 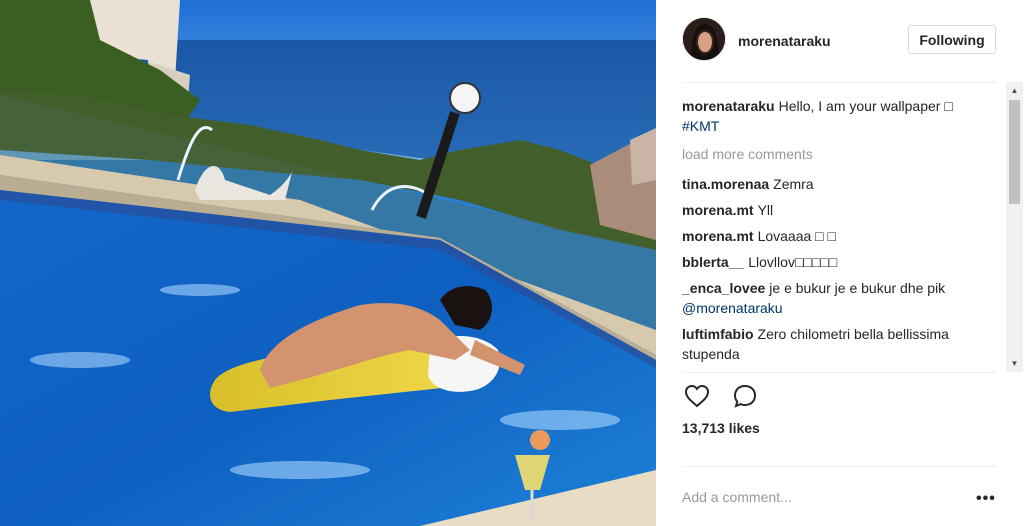 I want to click on speech-bubble-icon, so click(x=745, y=396).